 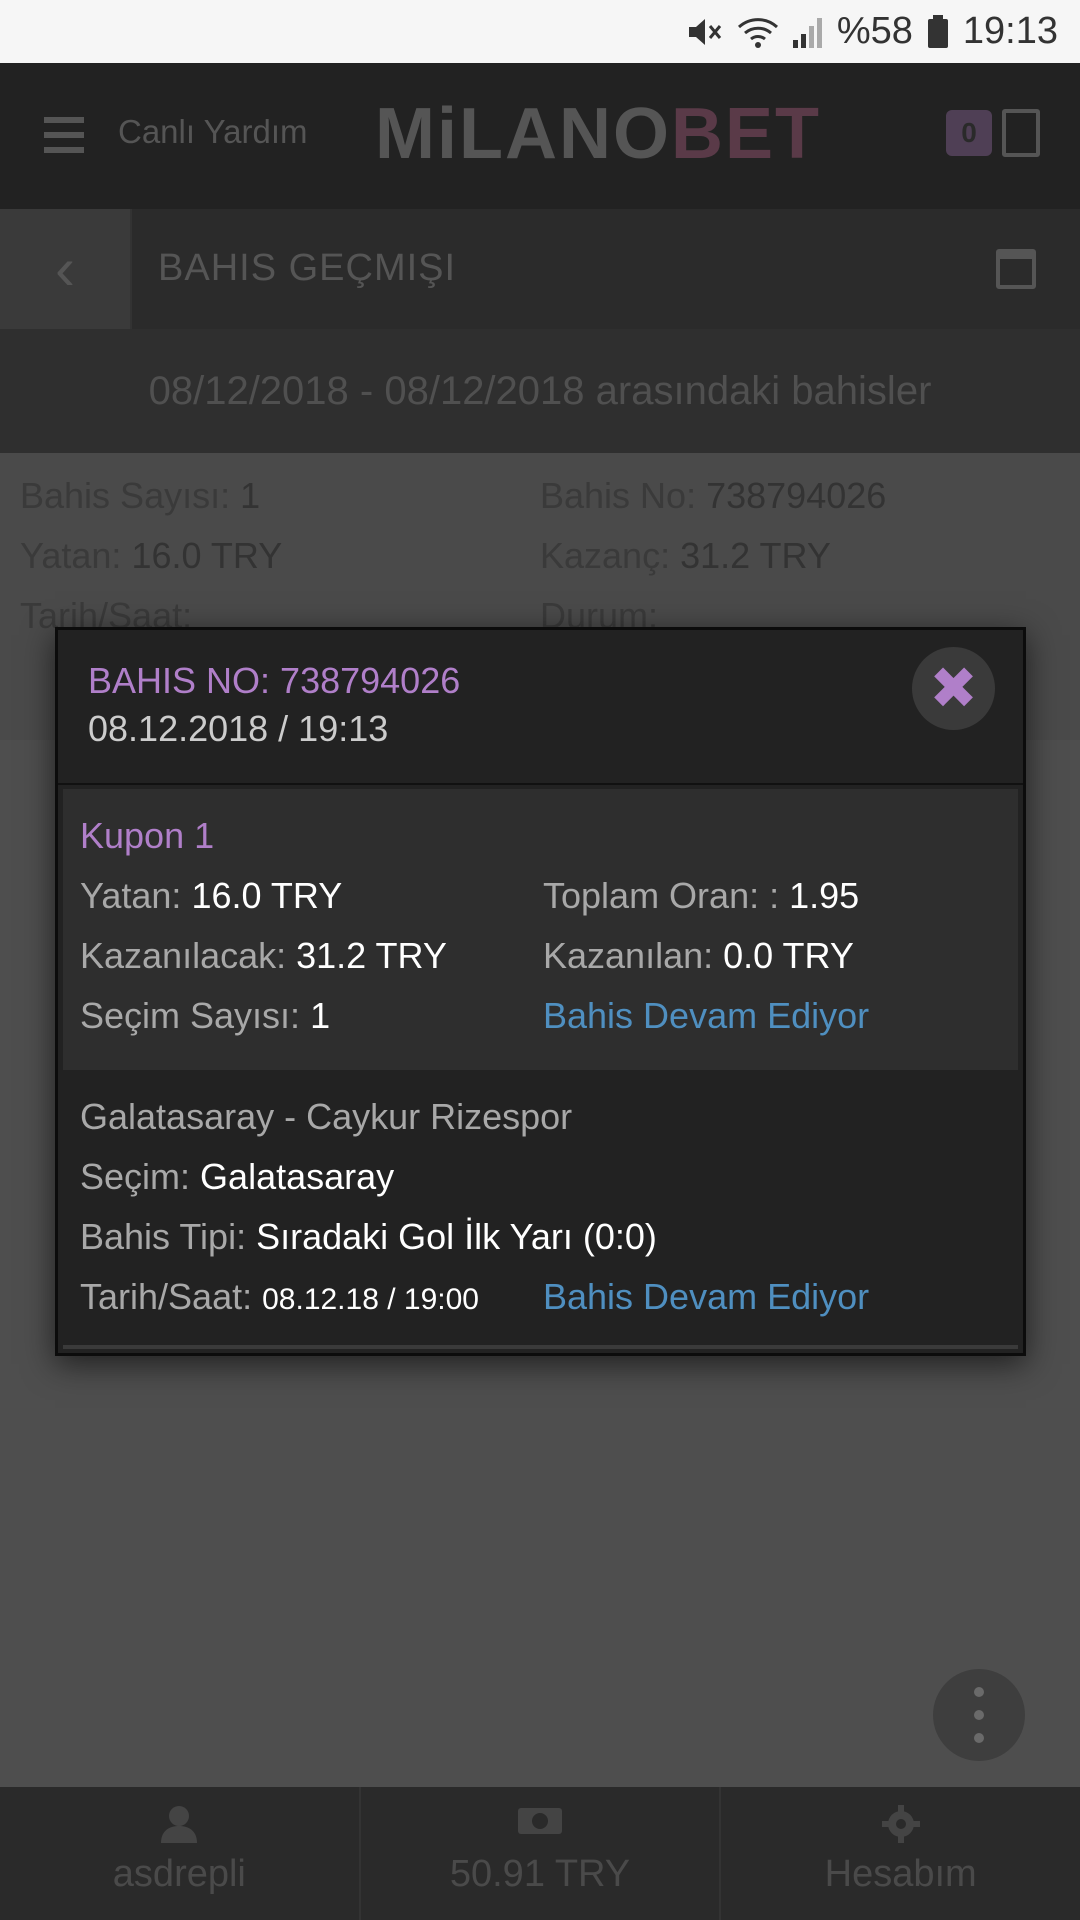 What do you see at coordinates (370, 1299) in the screenshot?
I see `match-datetime-value: 08.12.18 / 19:00` at bounding box center [370, 1299].